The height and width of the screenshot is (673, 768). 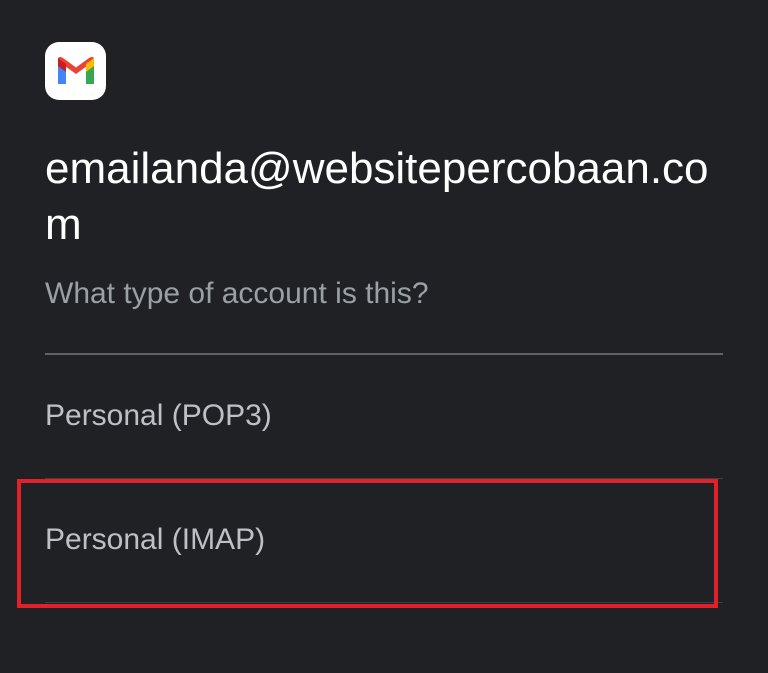 I want to click on gmail-icon, so click(x=75, y=70).